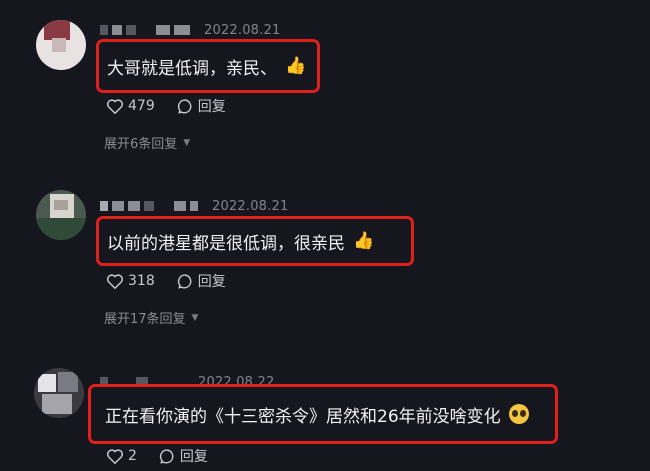 The image size is (650, 471). I want to click on comment-text-highlight: 大哥就是低调，亲民、 👍, so click(208, 66).